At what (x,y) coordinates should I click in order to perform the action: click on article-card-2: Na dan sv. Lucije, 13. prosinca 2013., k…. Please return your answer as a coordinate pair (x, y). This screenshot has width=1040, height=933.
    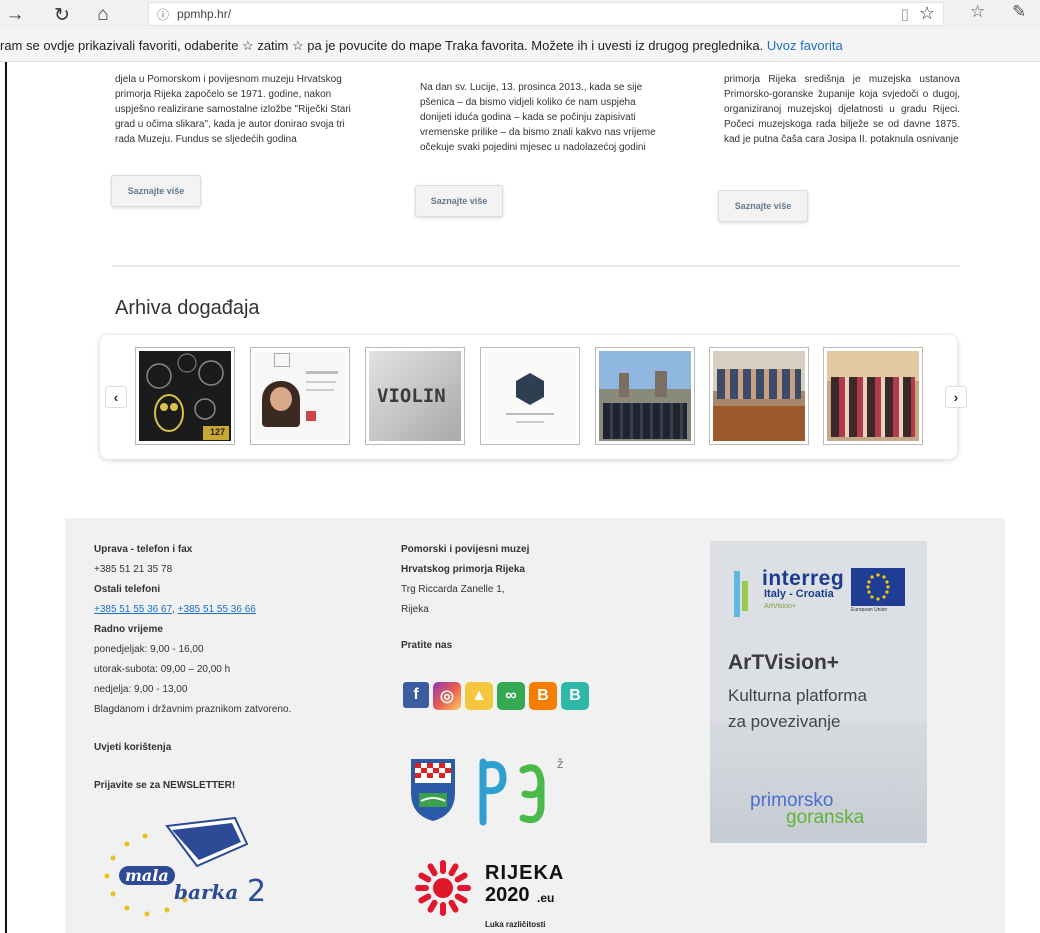
    Looking at the image, I should click on (540, 117).